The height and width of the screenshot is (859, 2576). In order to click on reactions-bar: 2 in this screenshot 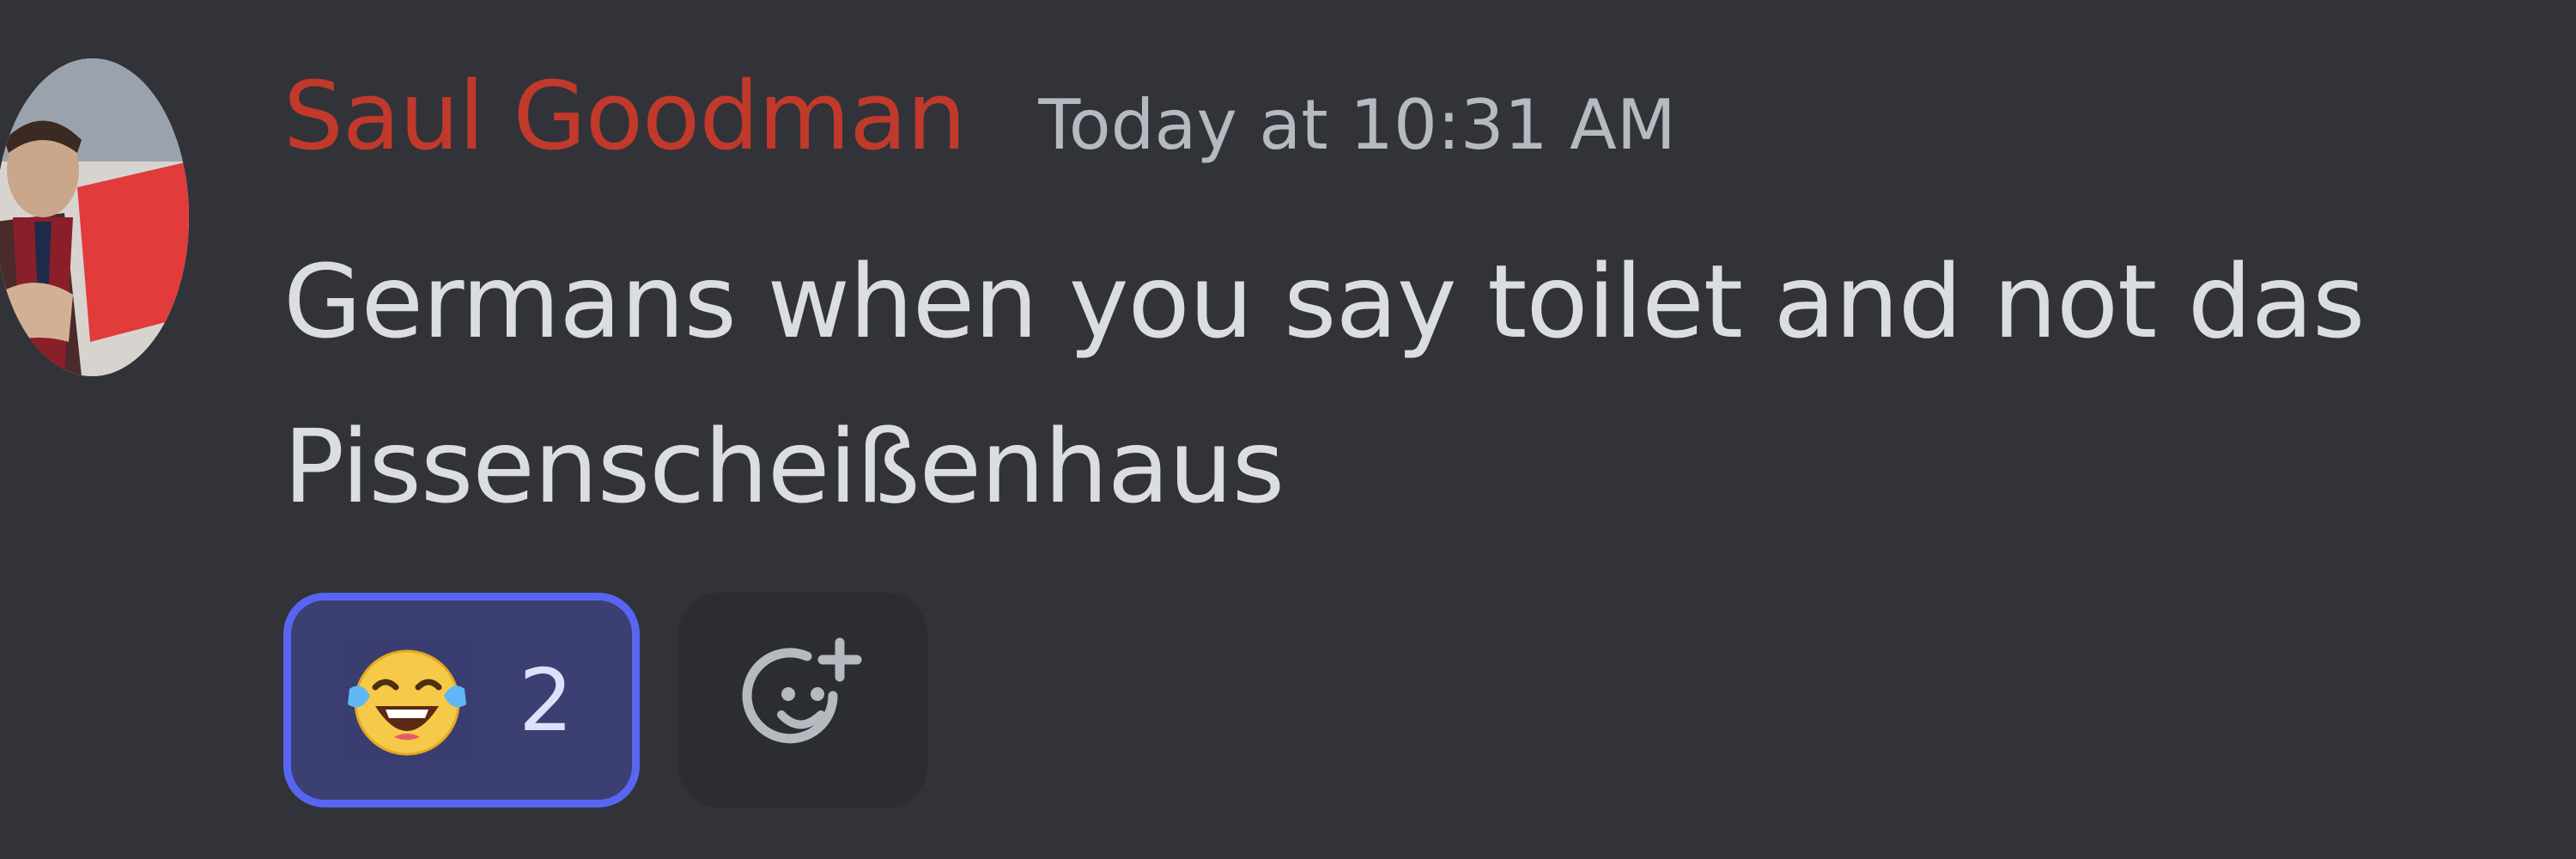, I will do `click(605, 700)`.